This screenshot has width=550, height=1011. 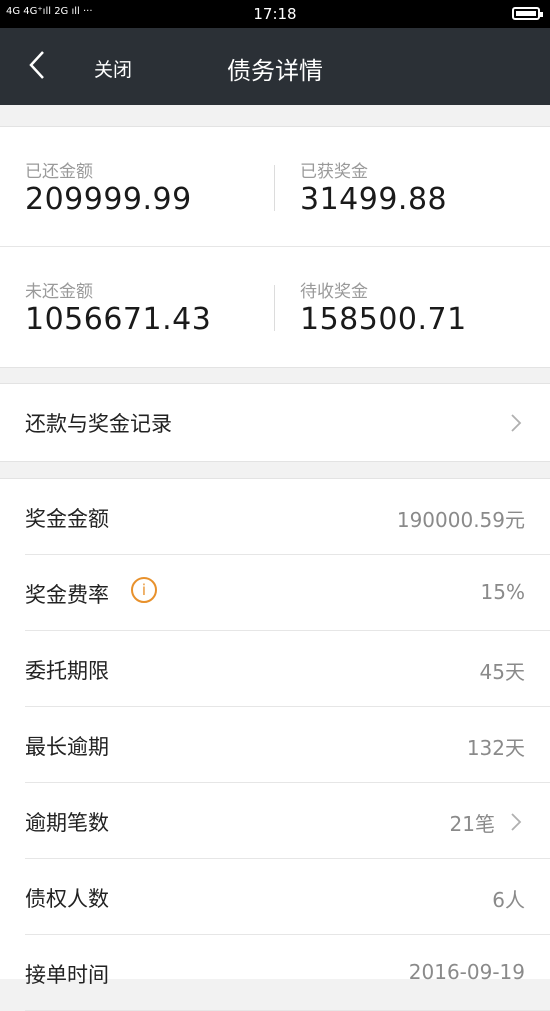 I want to click on detail-value: 45天, so click(x=502, y=672).